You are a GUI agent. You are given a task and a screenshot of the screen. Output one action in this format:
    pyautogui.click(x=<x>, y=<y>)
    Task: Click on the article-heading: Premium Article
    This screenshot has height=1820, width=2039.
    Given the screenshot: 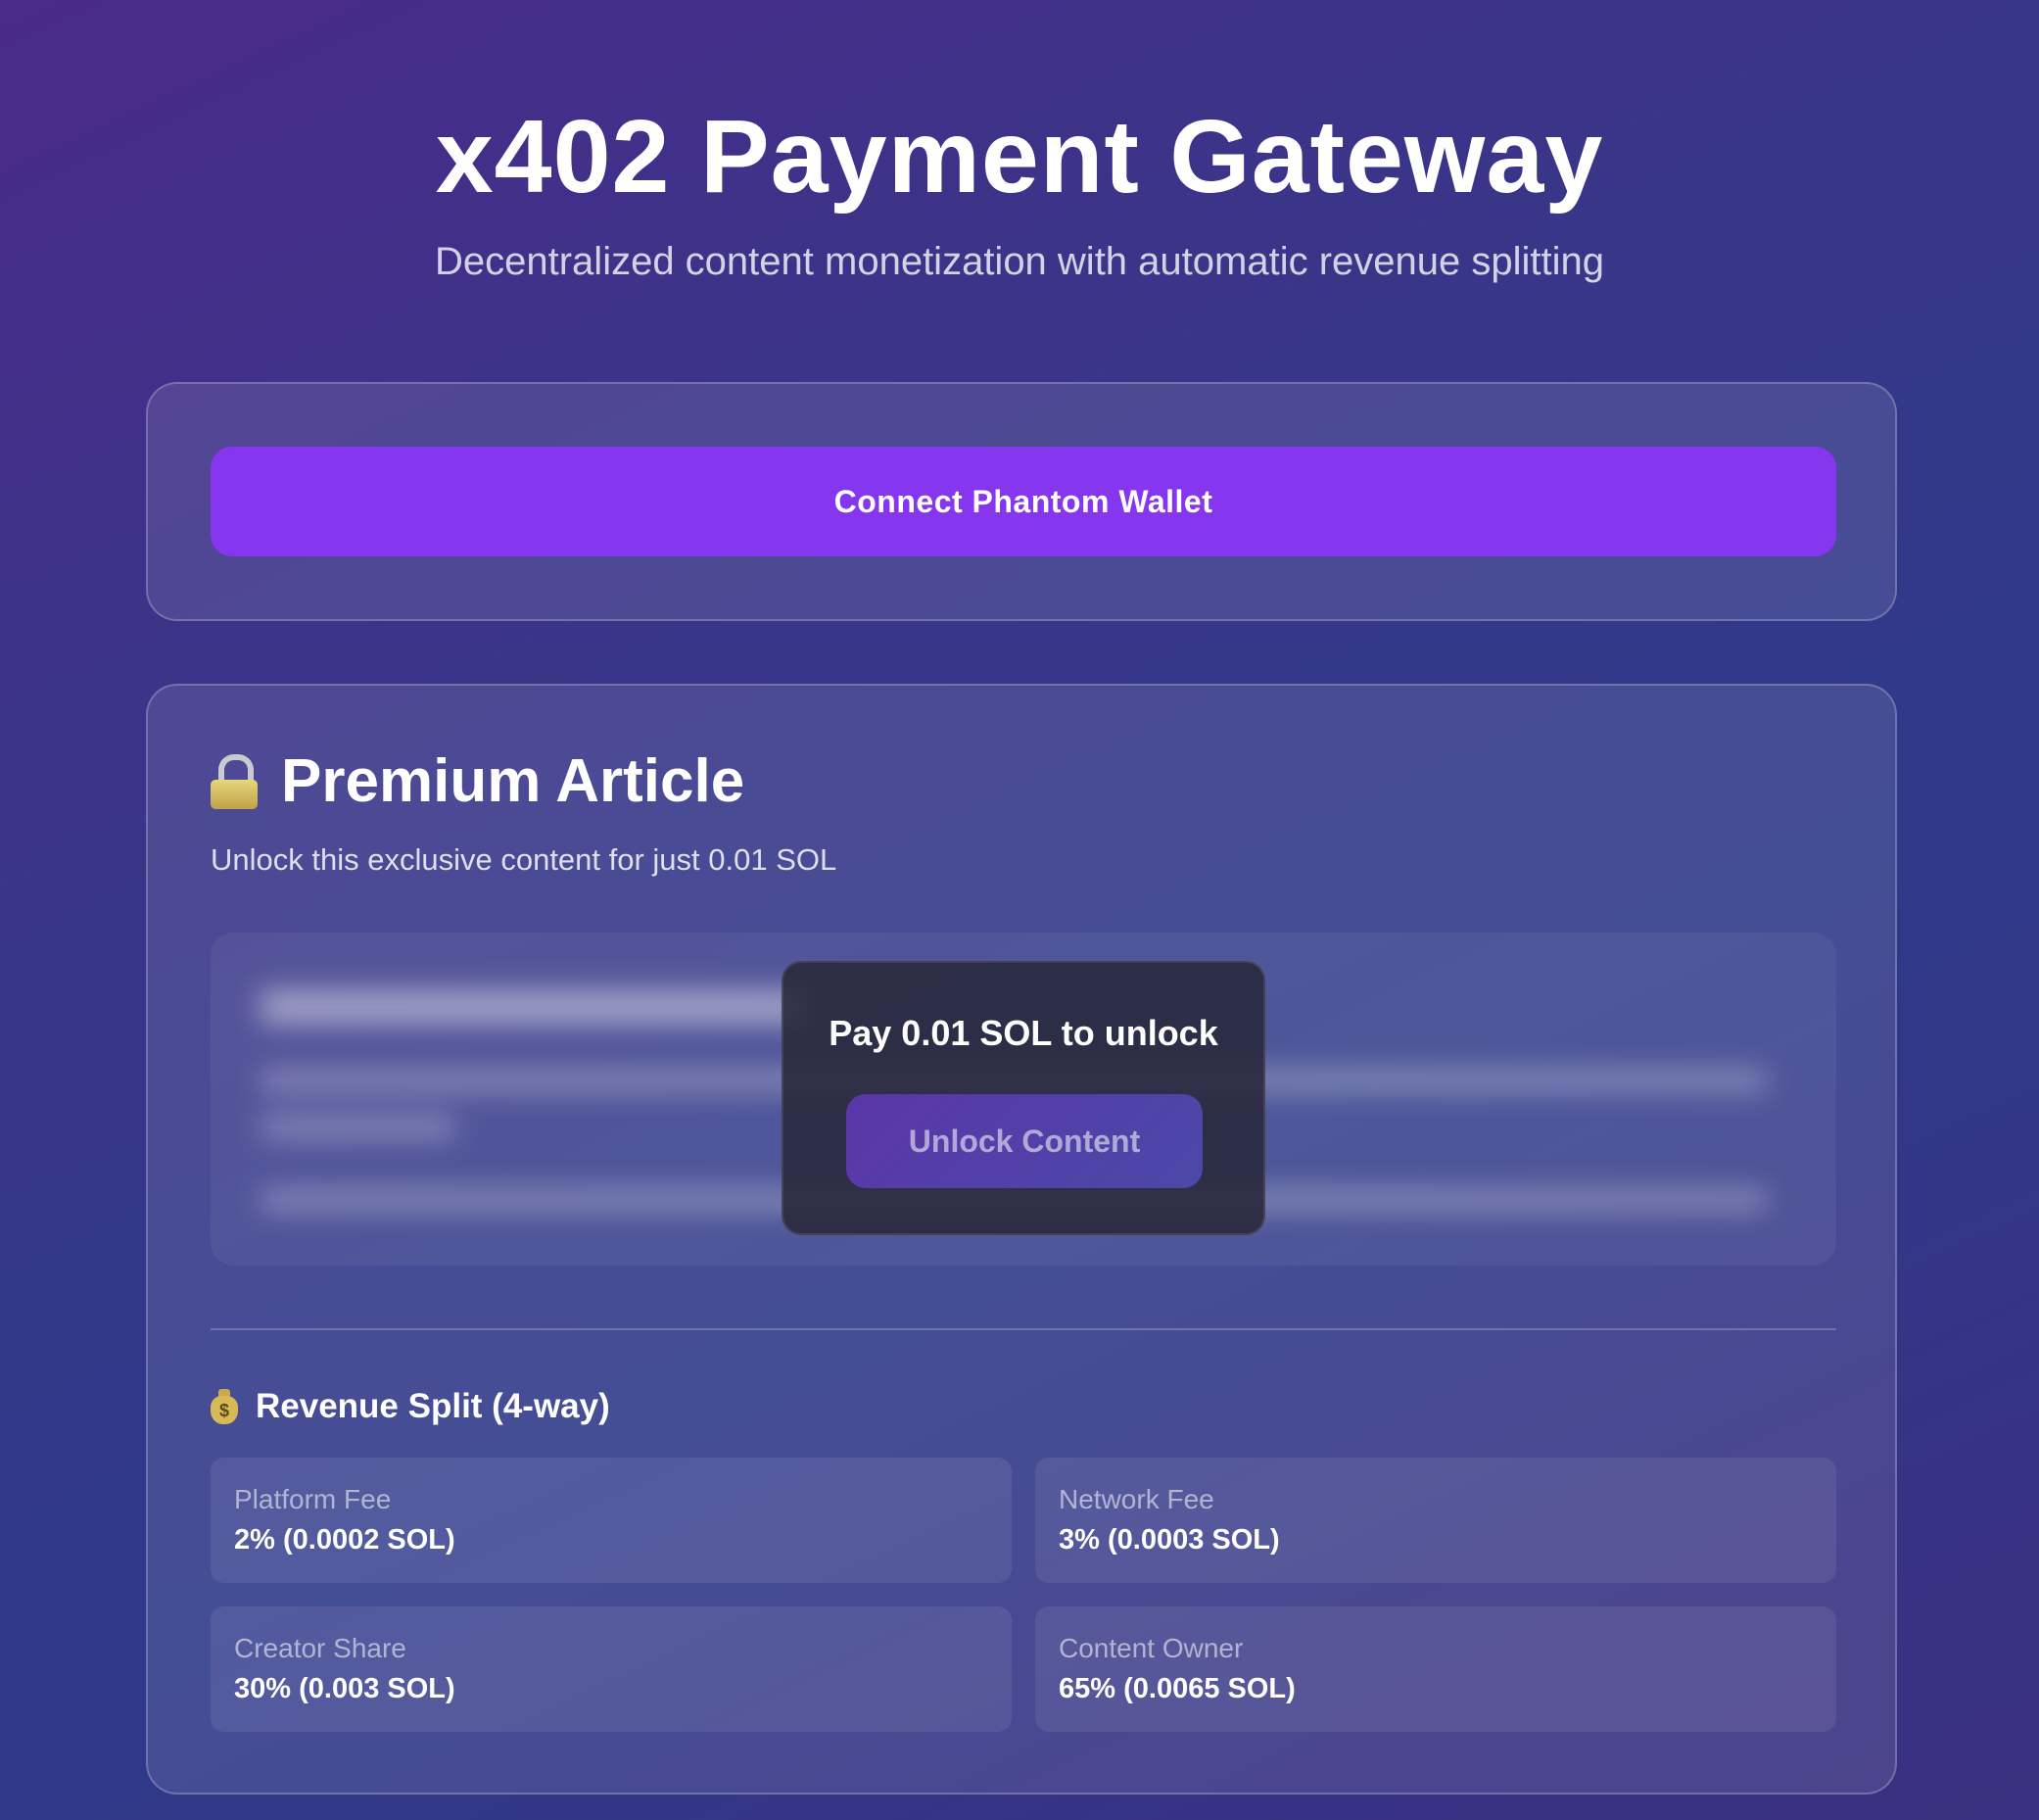 What is the action you would take?
    pyautogui.click(x=477, y=781)
    